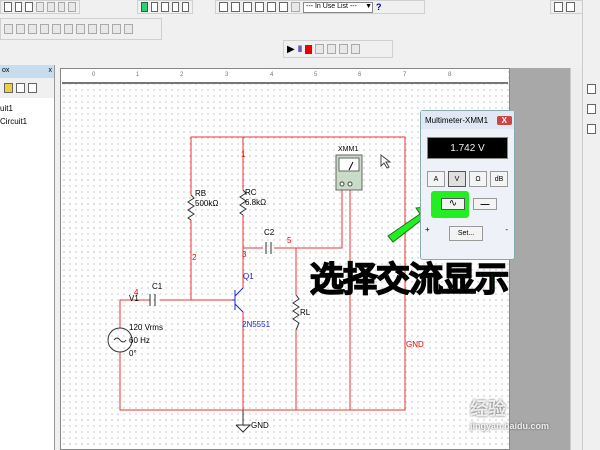  What do you see at coordinates (349, 172) in the screenshot?
I see `multimeter-xmm1-symbol` at bounding box center [349, 172].